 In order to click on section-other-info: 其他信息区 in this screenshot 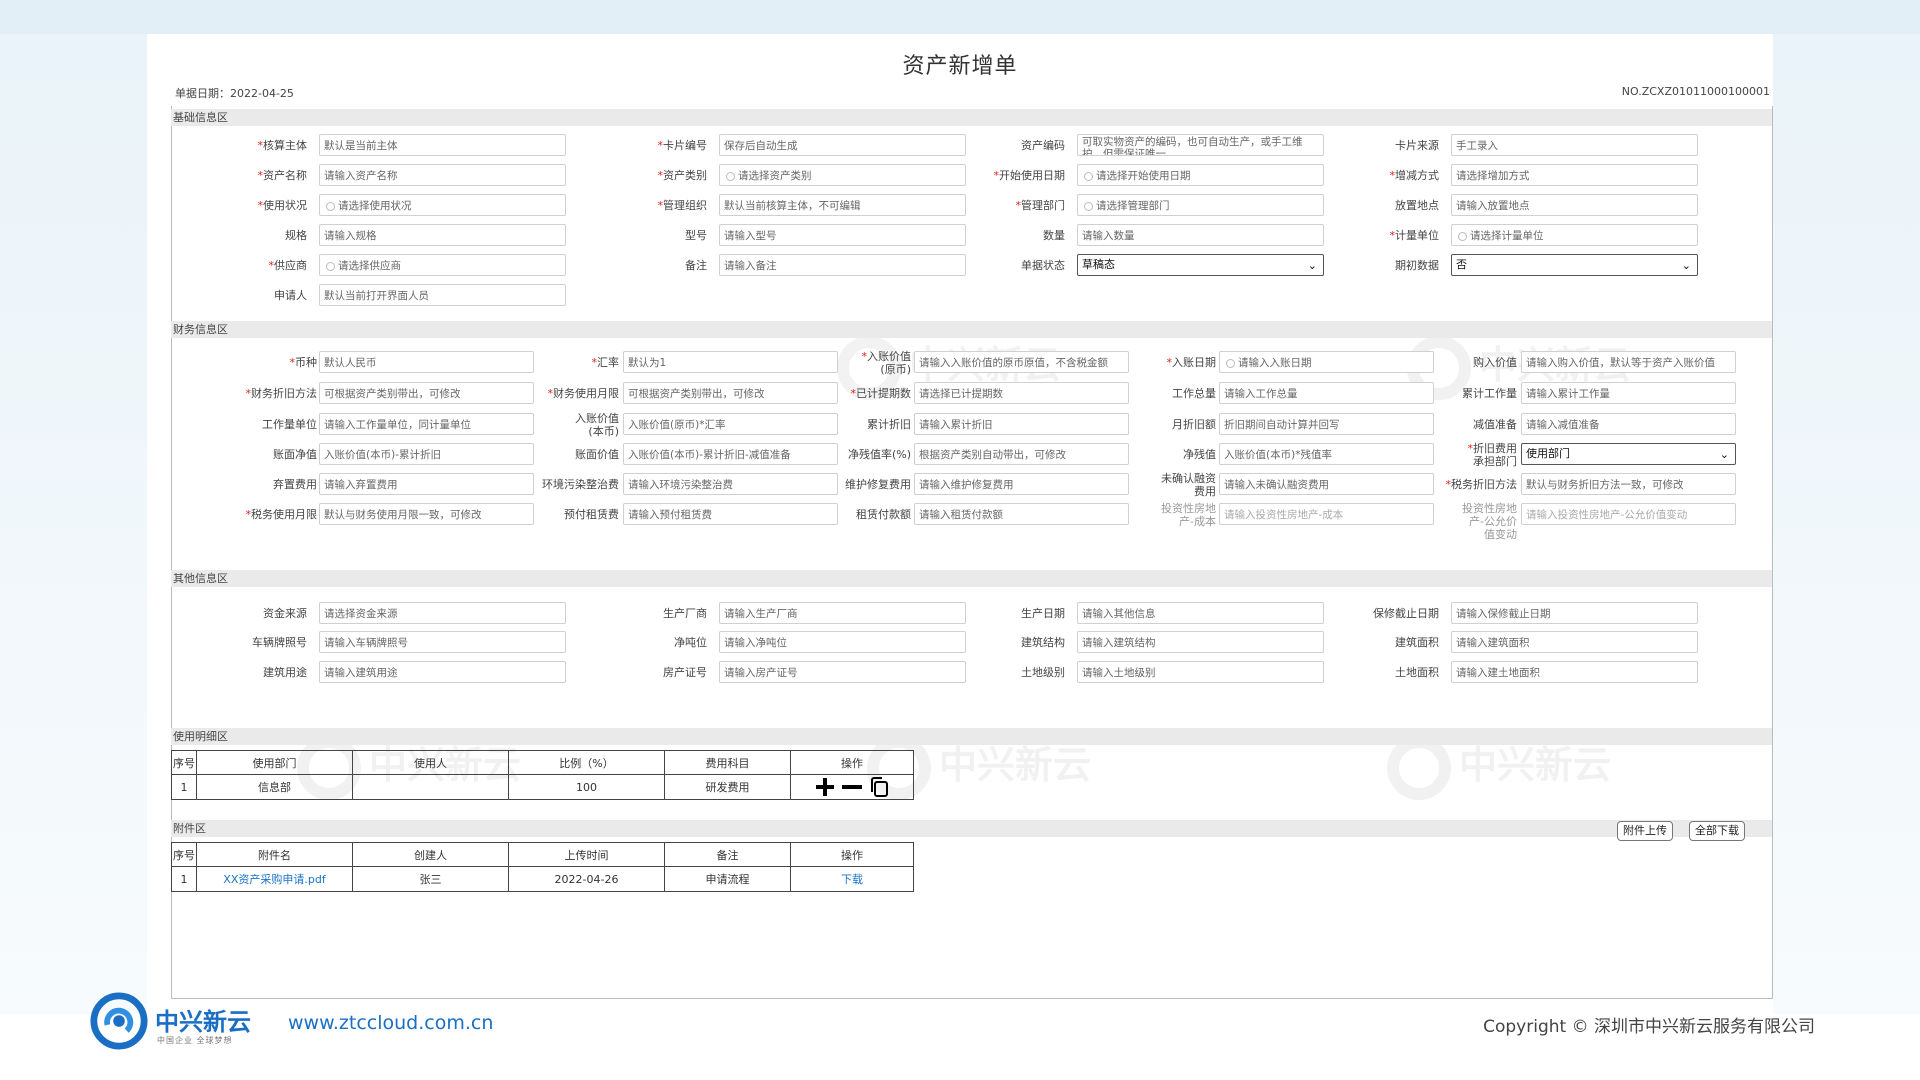, I will do `click(971, 578)`.